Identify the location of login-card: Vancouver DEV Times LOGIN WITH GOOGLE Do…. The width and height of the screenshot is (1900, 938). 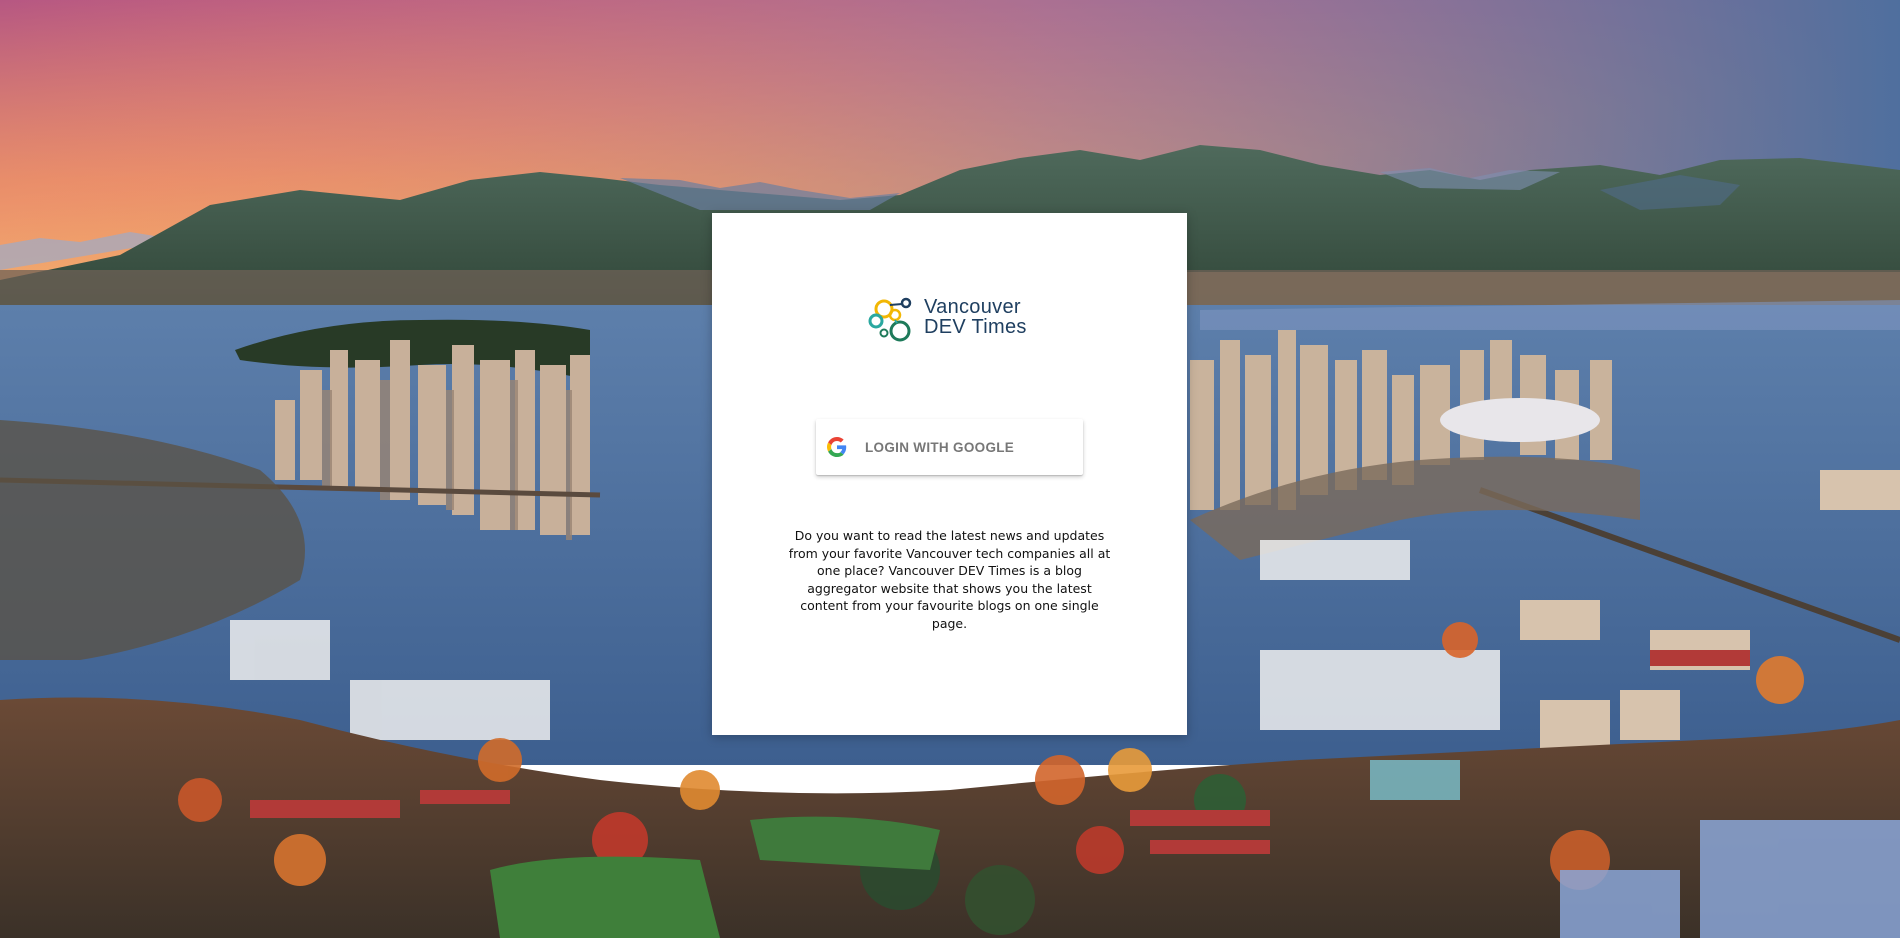
(949, 474).